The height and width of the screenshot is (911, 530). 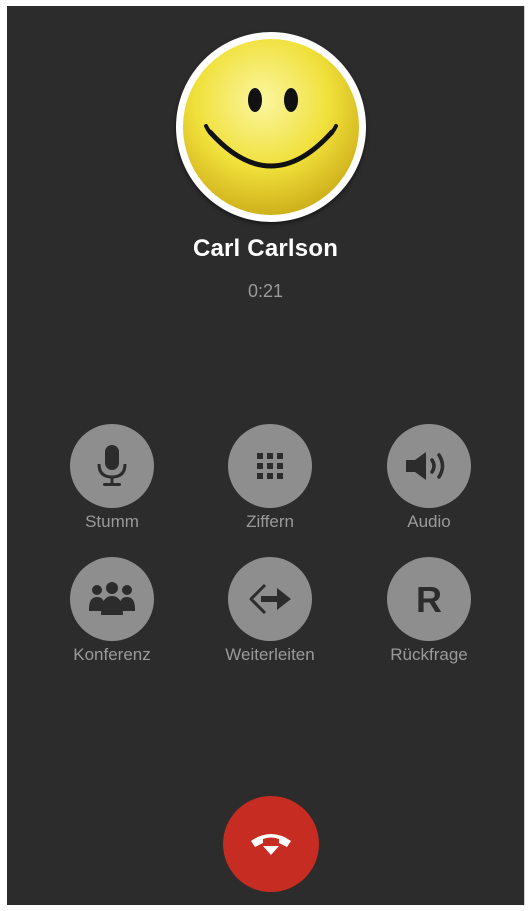 I want to click on conference-icon, so click(x=112, y=598).